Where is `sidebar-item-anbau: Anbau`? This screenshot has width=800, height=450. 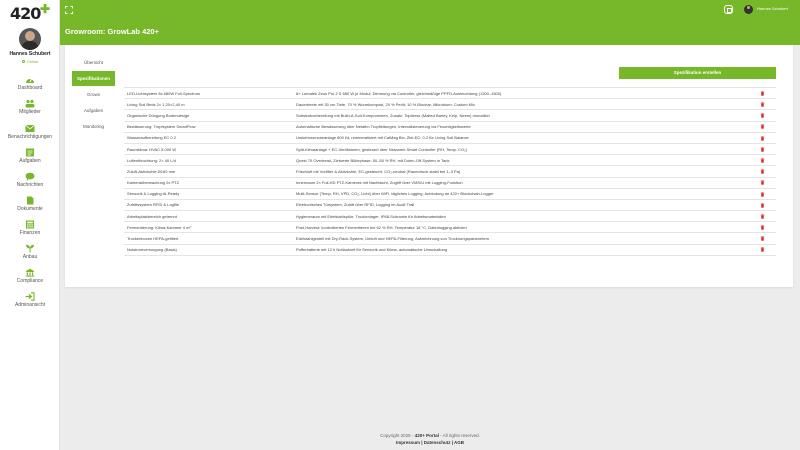 sidebar-item-anbau: Anbau is located at coordinates (30, 252).